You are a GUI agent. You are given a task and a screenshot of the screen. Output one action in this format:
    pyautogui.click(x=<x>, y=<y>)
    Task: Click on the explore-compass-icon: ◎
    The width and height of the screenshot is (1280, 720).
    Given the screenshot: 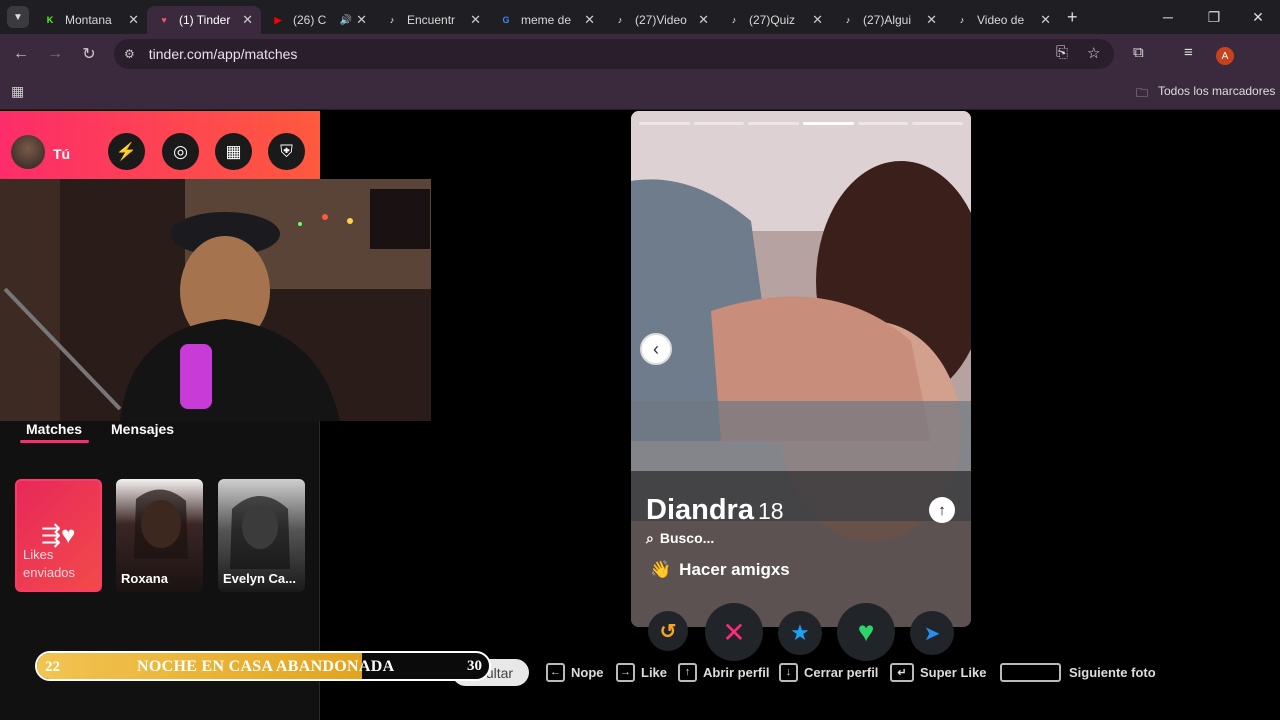 What is the action you would take?
    pyautogui.click(x=180, y=151)
    